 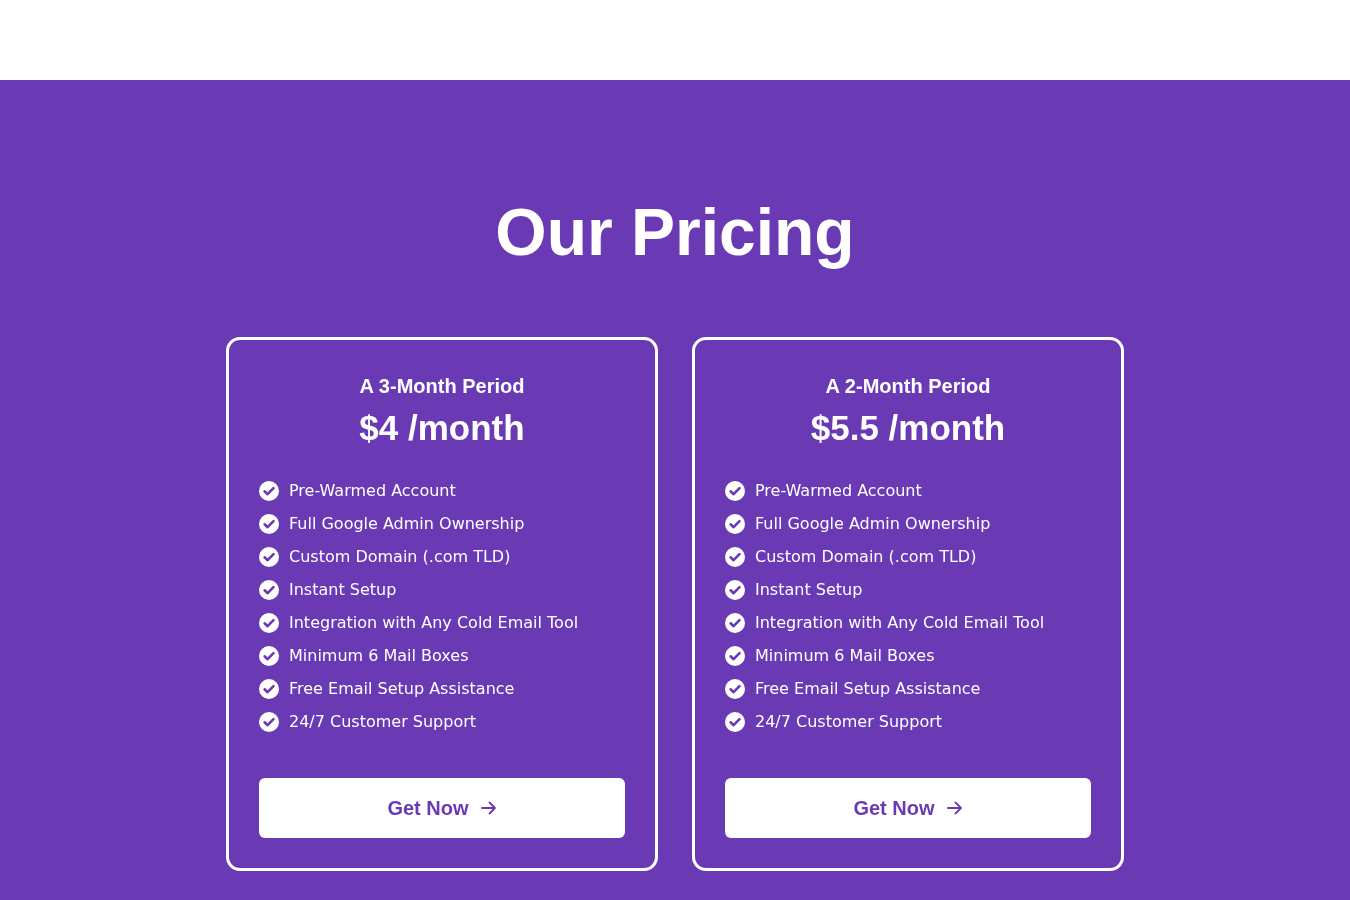 What do you see at coordinates (675, 232) in the screenshot?
I see `section-title: Our Pricing` at bounding box center [675, 232].